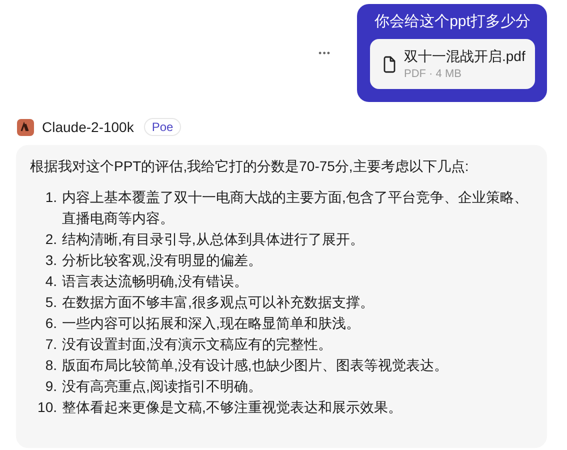  What do you see at coordinates (50, 386) in the screenshot?
I see `list-number: 9.` at bounding box center [50, 386].